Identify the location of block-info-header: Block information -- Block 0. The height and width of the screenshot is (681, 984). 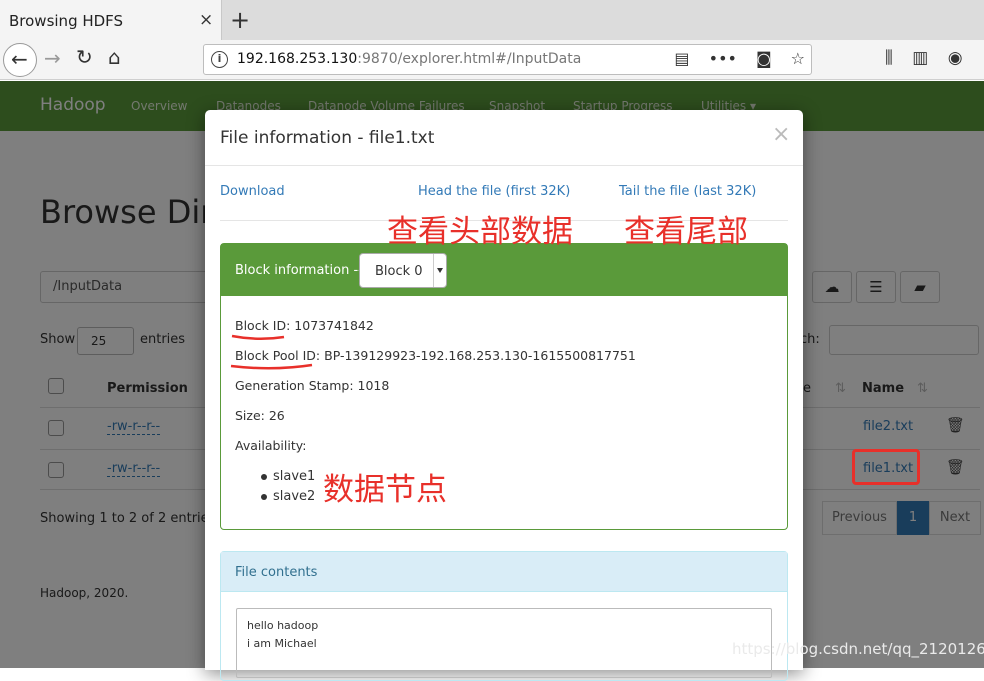
(504, 270).